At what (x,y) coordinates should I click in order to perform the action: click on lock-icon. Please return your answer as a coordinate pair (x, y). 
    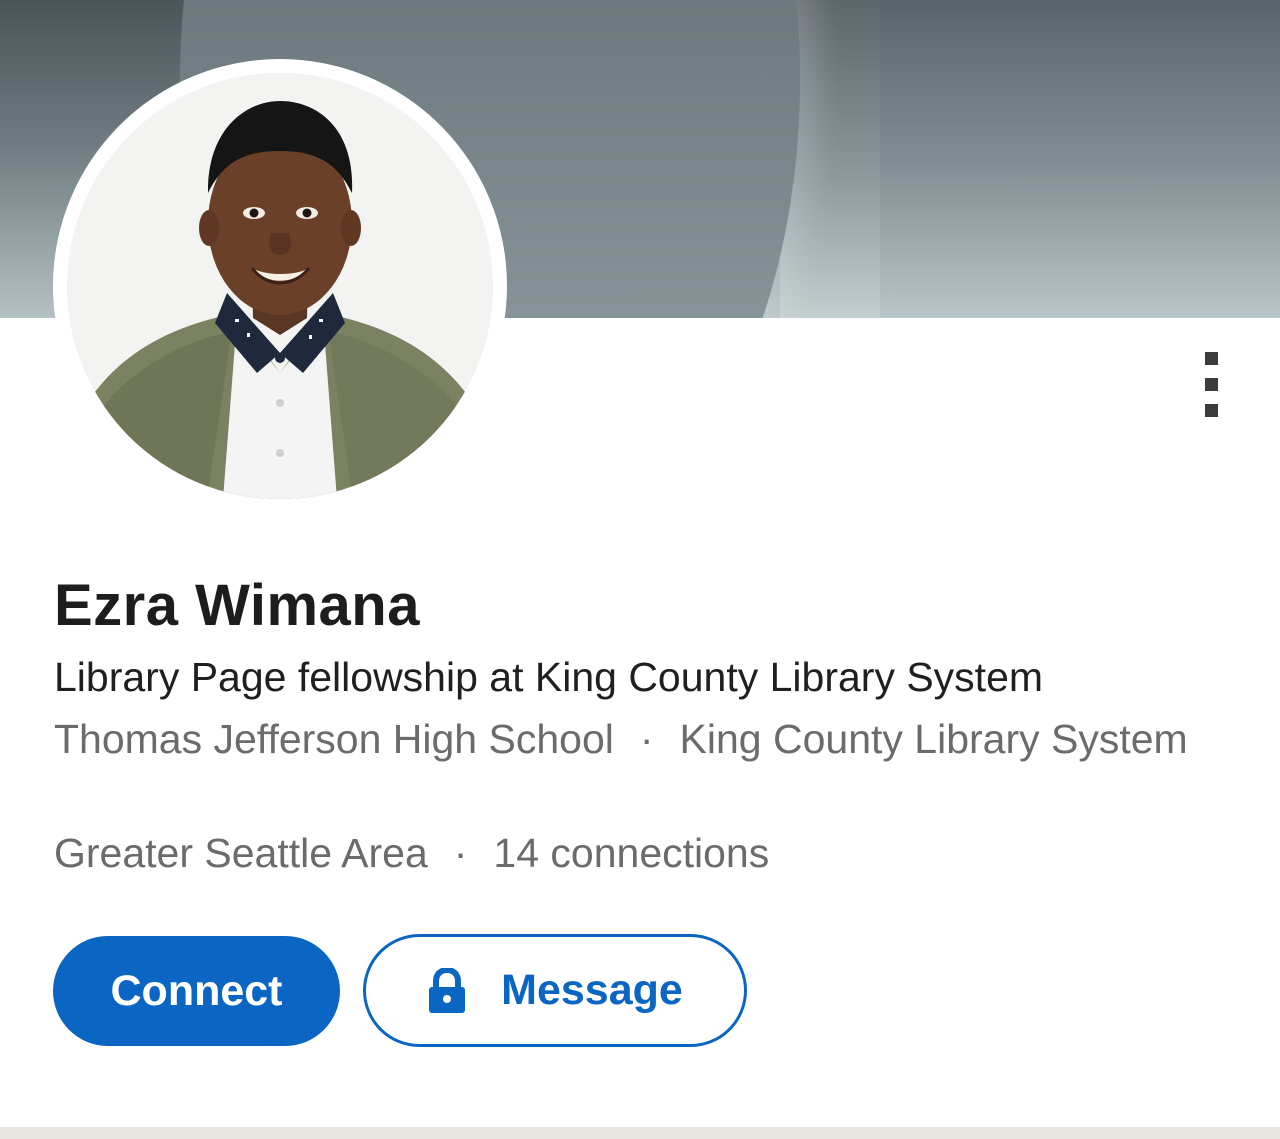
    Looking at the image, I should click on (447, 990).